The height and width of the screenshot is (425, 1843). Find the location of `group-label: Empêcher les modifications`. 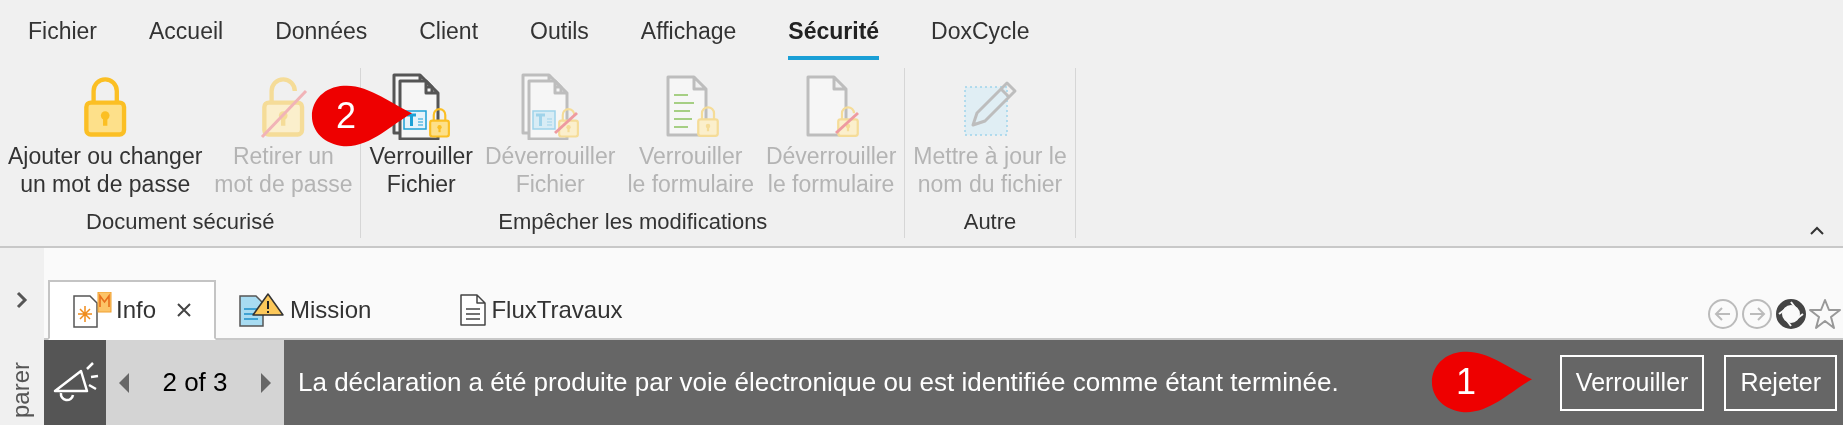

group-label: Empêcher les modifications is located at coordinates (633, 222).